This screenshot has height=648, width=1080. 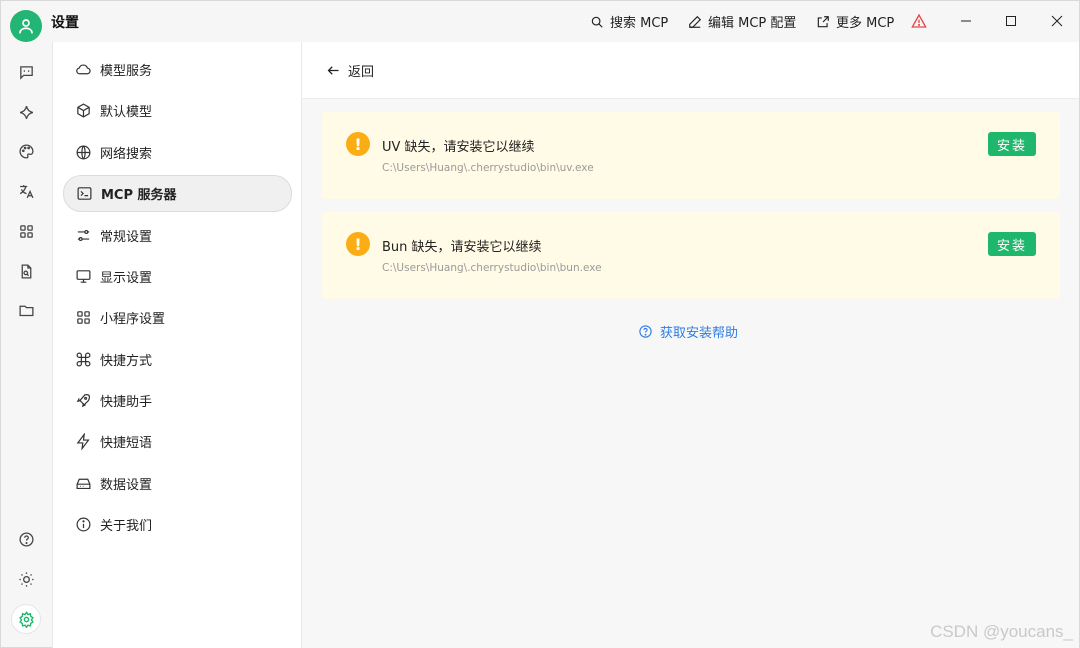 What do you see at coordinates (1012, 244) in the screenshot?
I see `install-bun-button: 安装` at bounding box center [1012, 244].